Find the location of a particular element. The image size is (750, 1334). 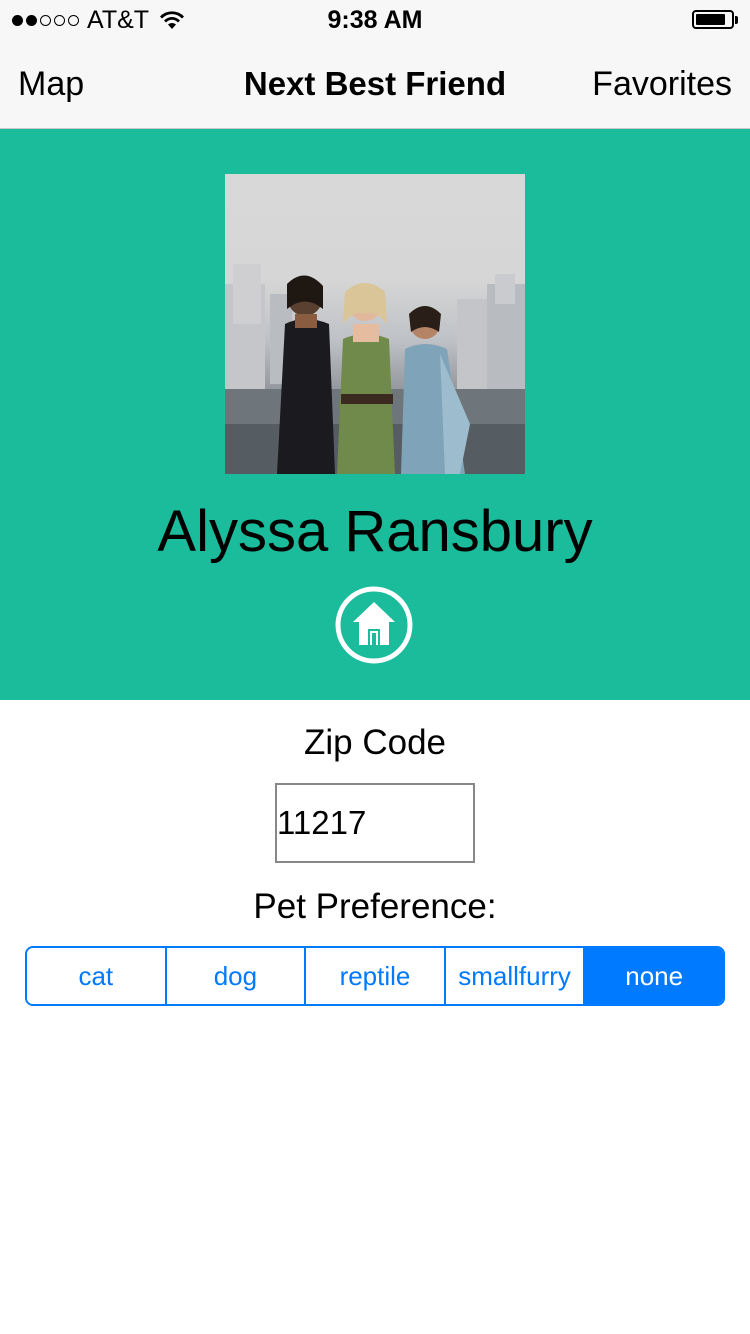

battery-icon is located at coordinates (715, 19).